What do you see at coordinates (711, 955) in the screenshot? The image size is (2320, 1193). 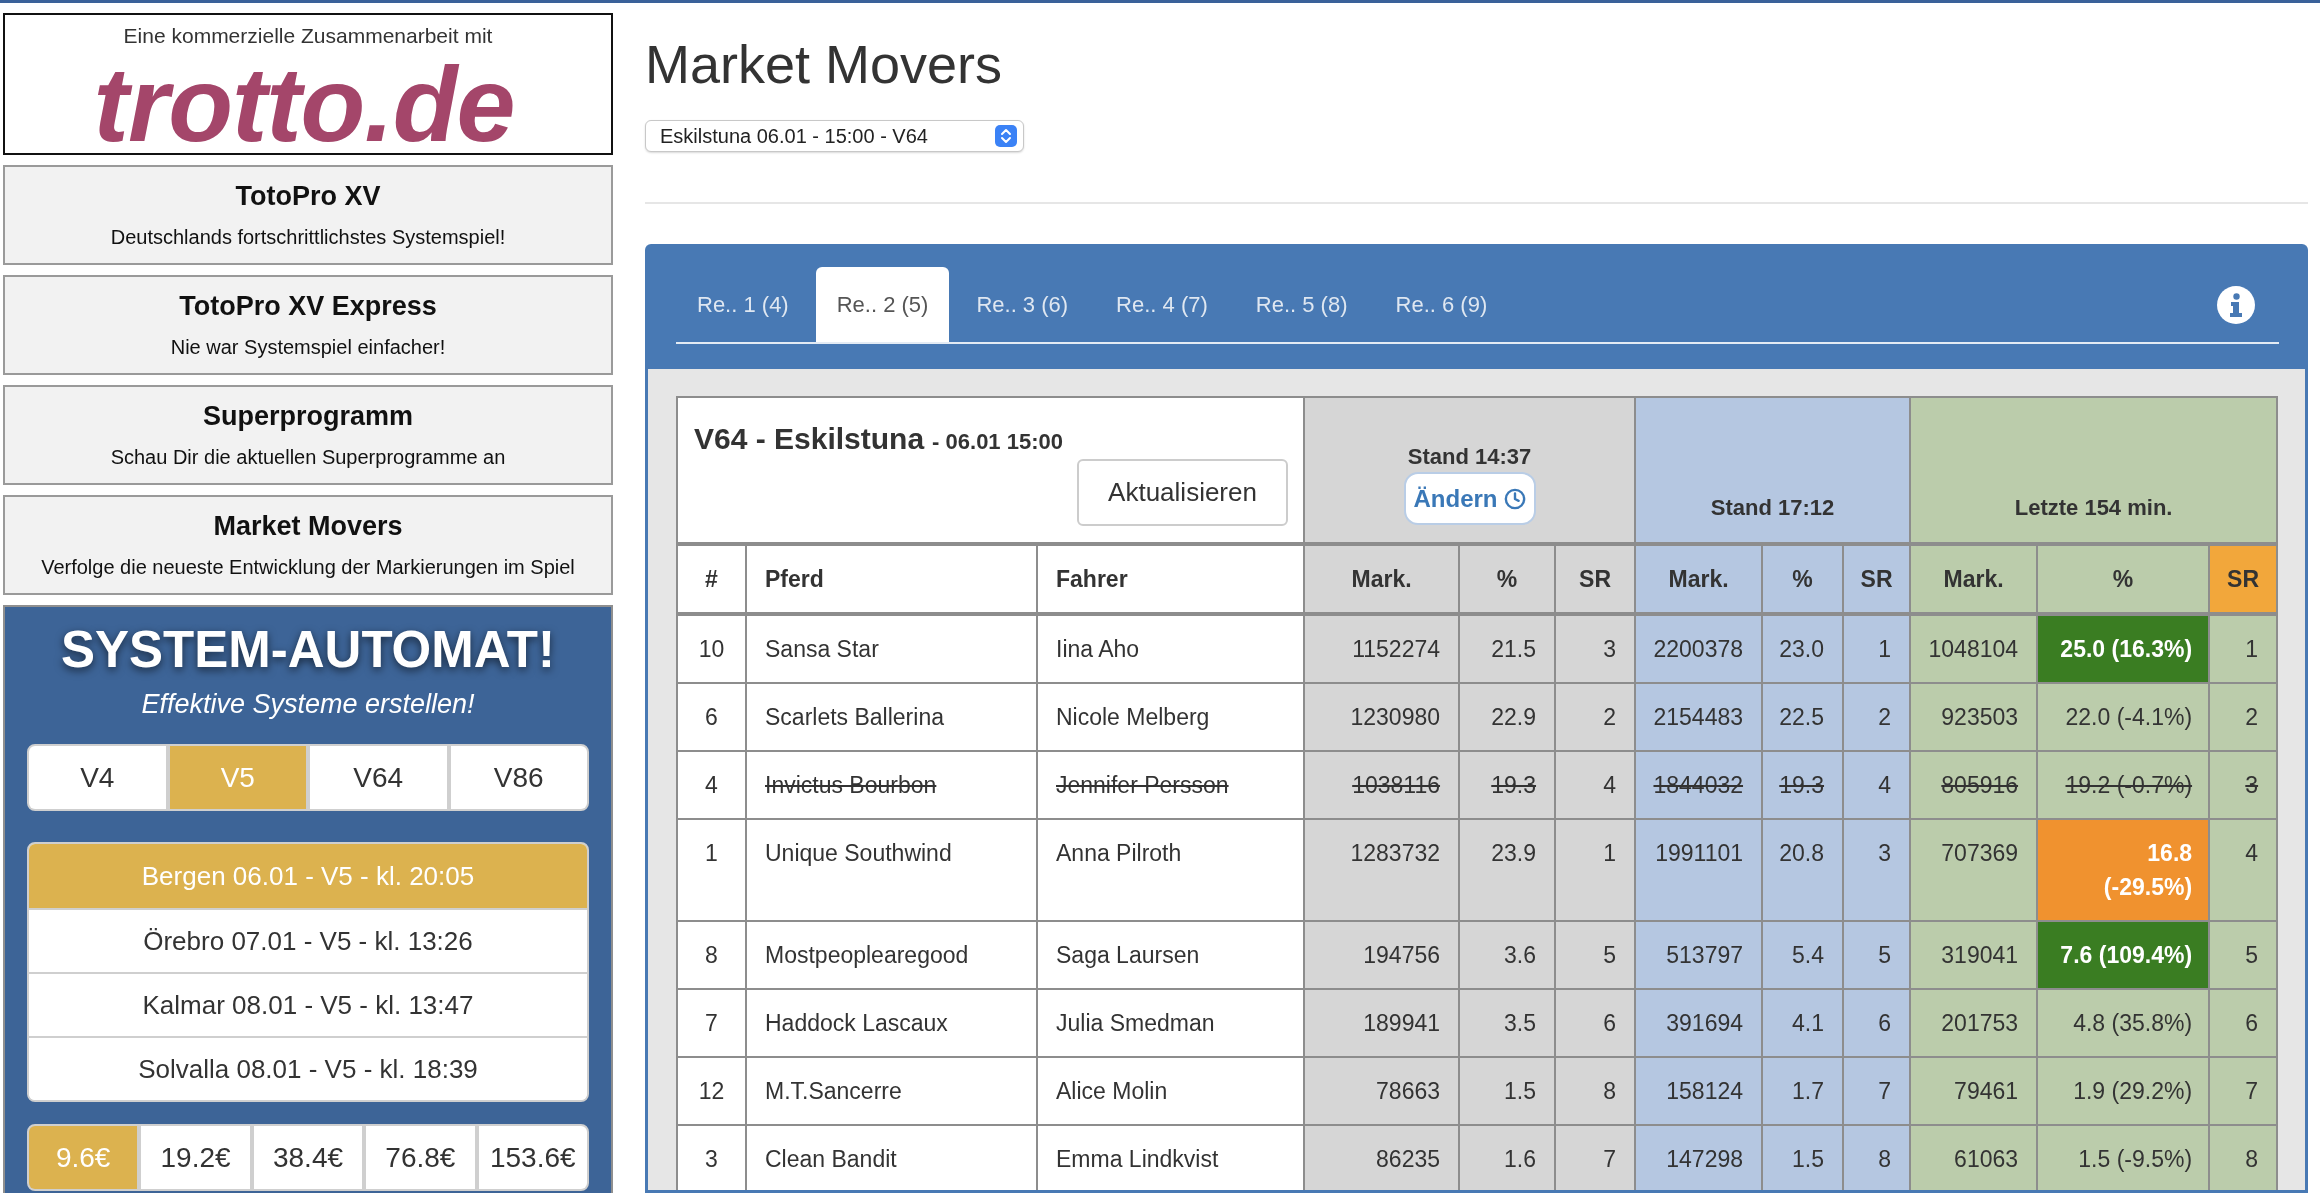 I see `start-number-cell: 8` at bounding box center [711, 955].